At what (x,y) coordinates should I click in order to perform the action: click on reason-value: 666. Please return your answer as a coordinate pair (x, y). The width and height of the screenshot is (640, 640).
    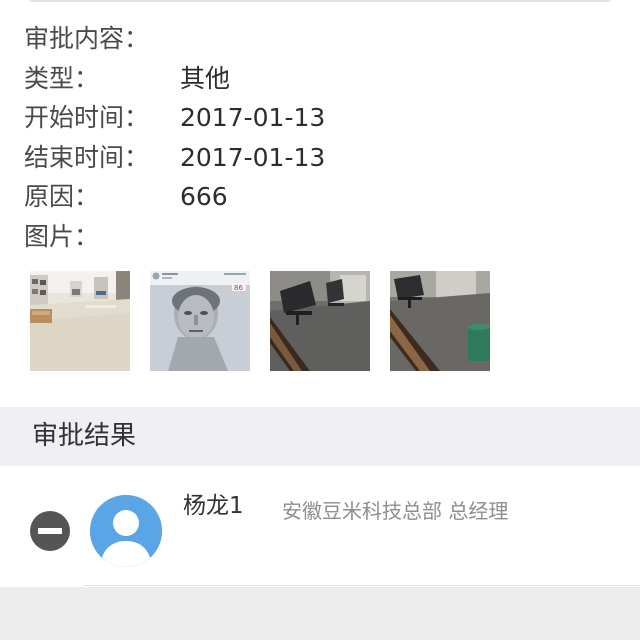
    Looking at the image, I should click on (204, 196).